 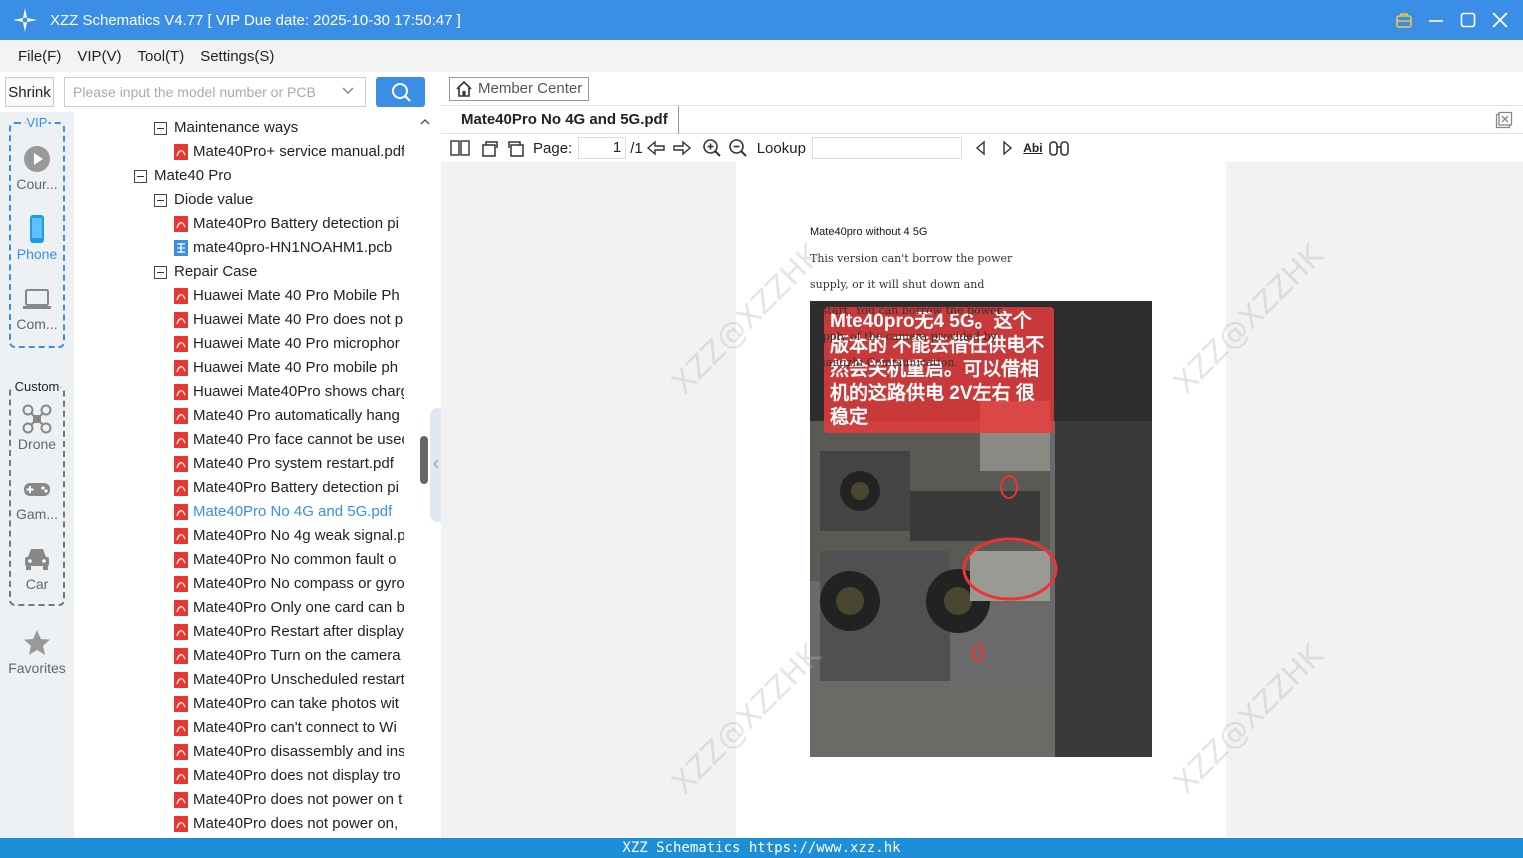 What do you see at coordinates (37, 652) in the screenshot?
I see `category-favorites: Favorites` at bounding box center [37, 652].